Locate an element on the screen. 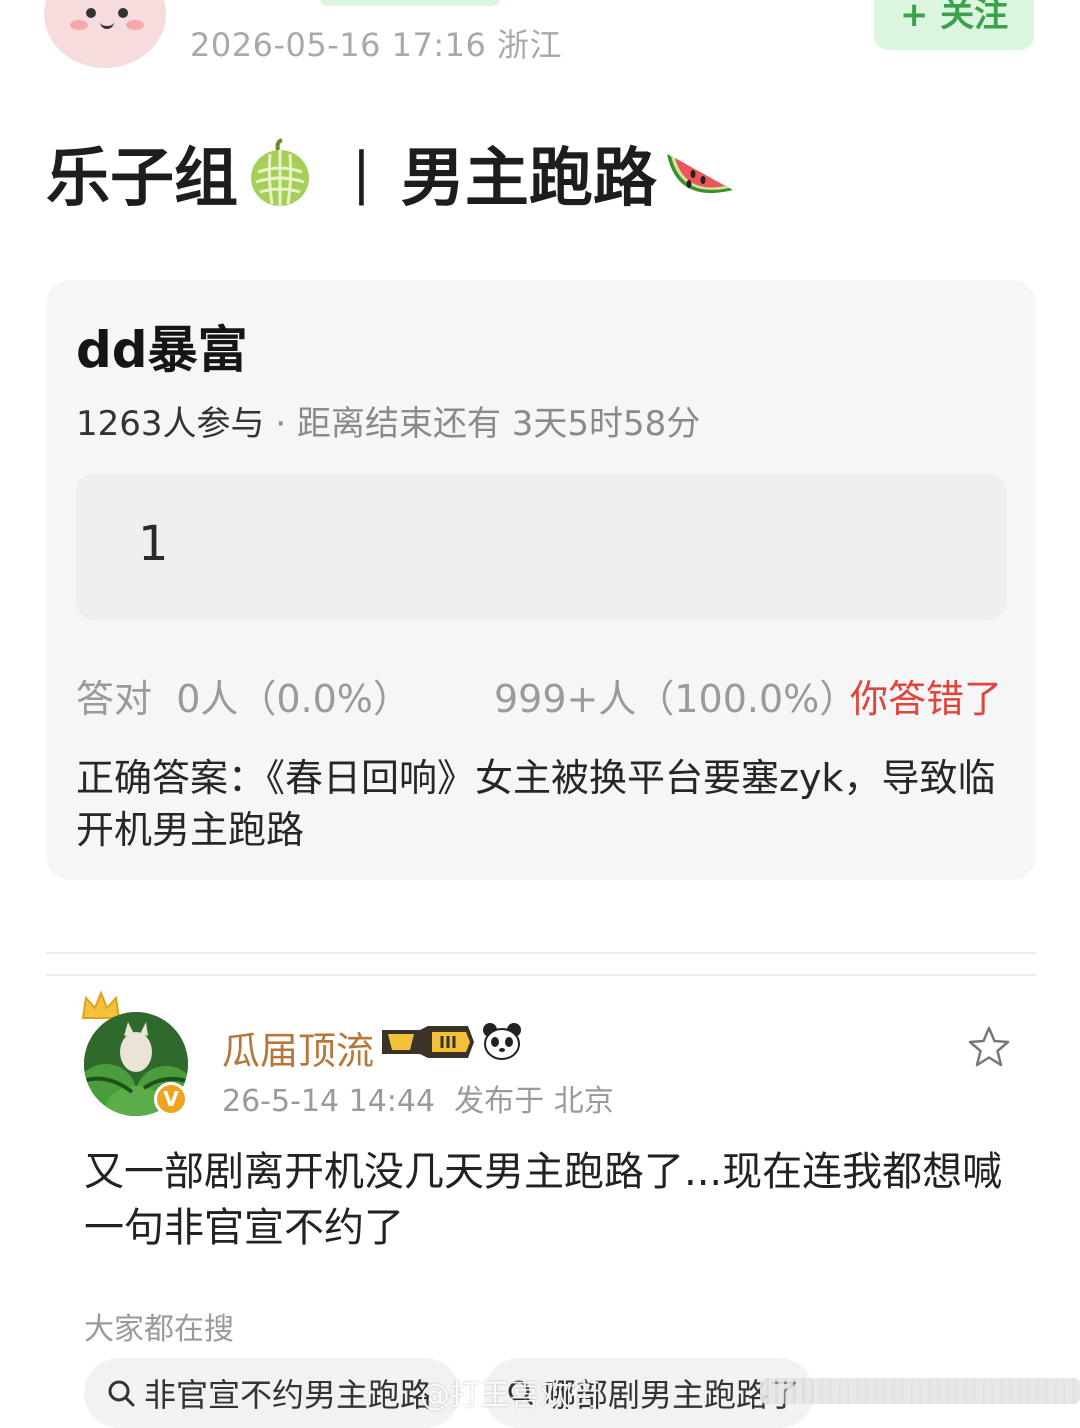 The width and height of the screenshot is (1080, 1428). watermark: @打王喜欢街 is located at coordinates (510, 1395).